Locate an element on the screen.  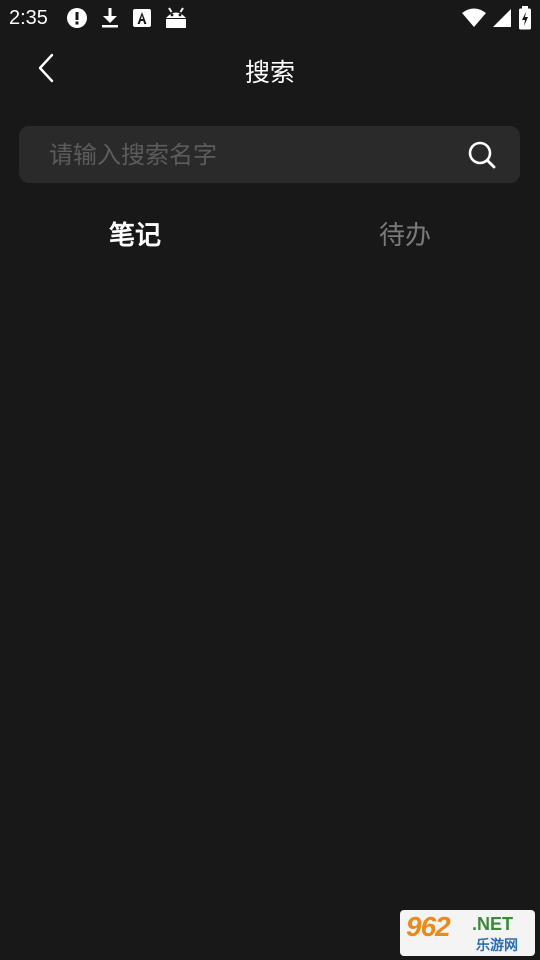
search-box is located at coordinates (269, 154).